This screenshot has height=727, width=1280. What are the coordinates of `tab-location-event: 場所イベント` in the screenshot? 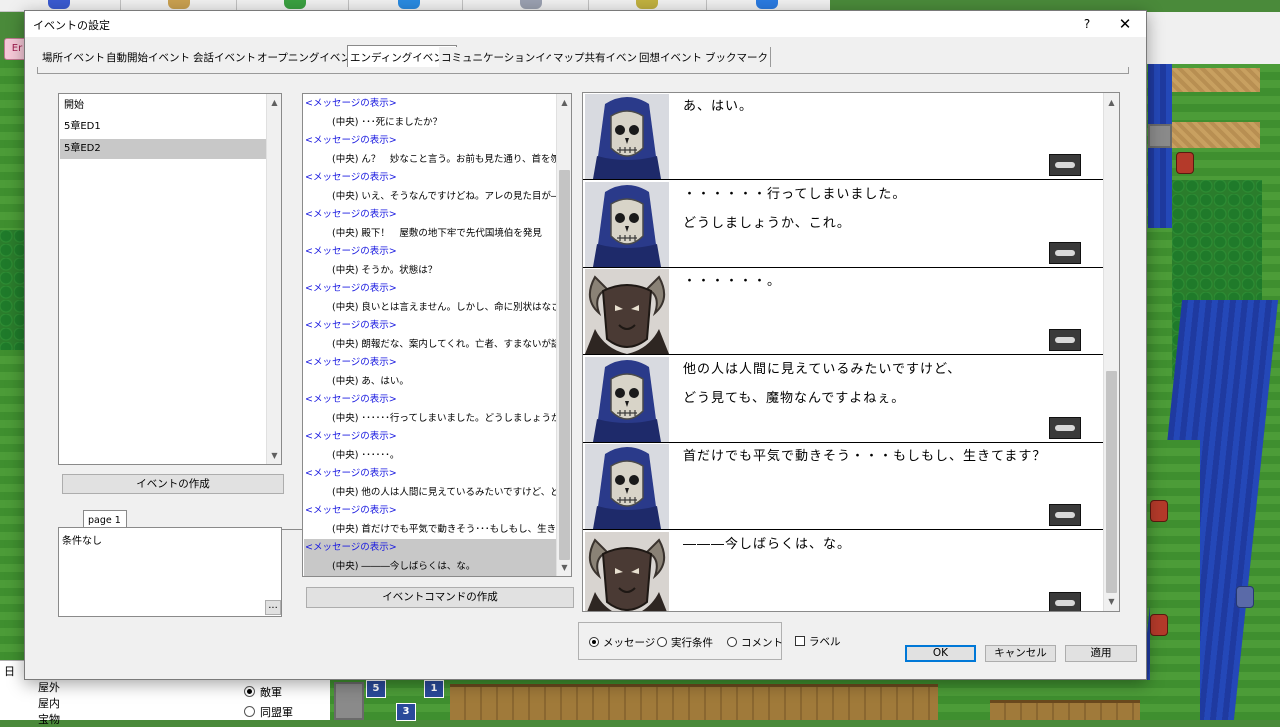 It's located at (74, 58).